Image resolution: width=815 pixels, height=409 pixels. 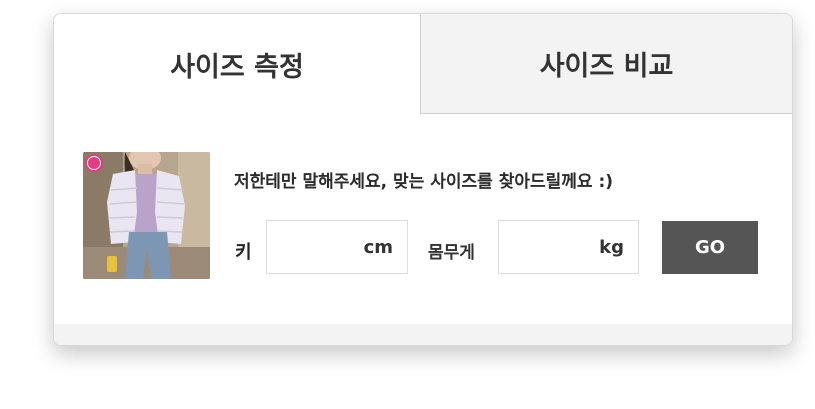 I want to click on go-button: GO, so click(x=710, y=247).